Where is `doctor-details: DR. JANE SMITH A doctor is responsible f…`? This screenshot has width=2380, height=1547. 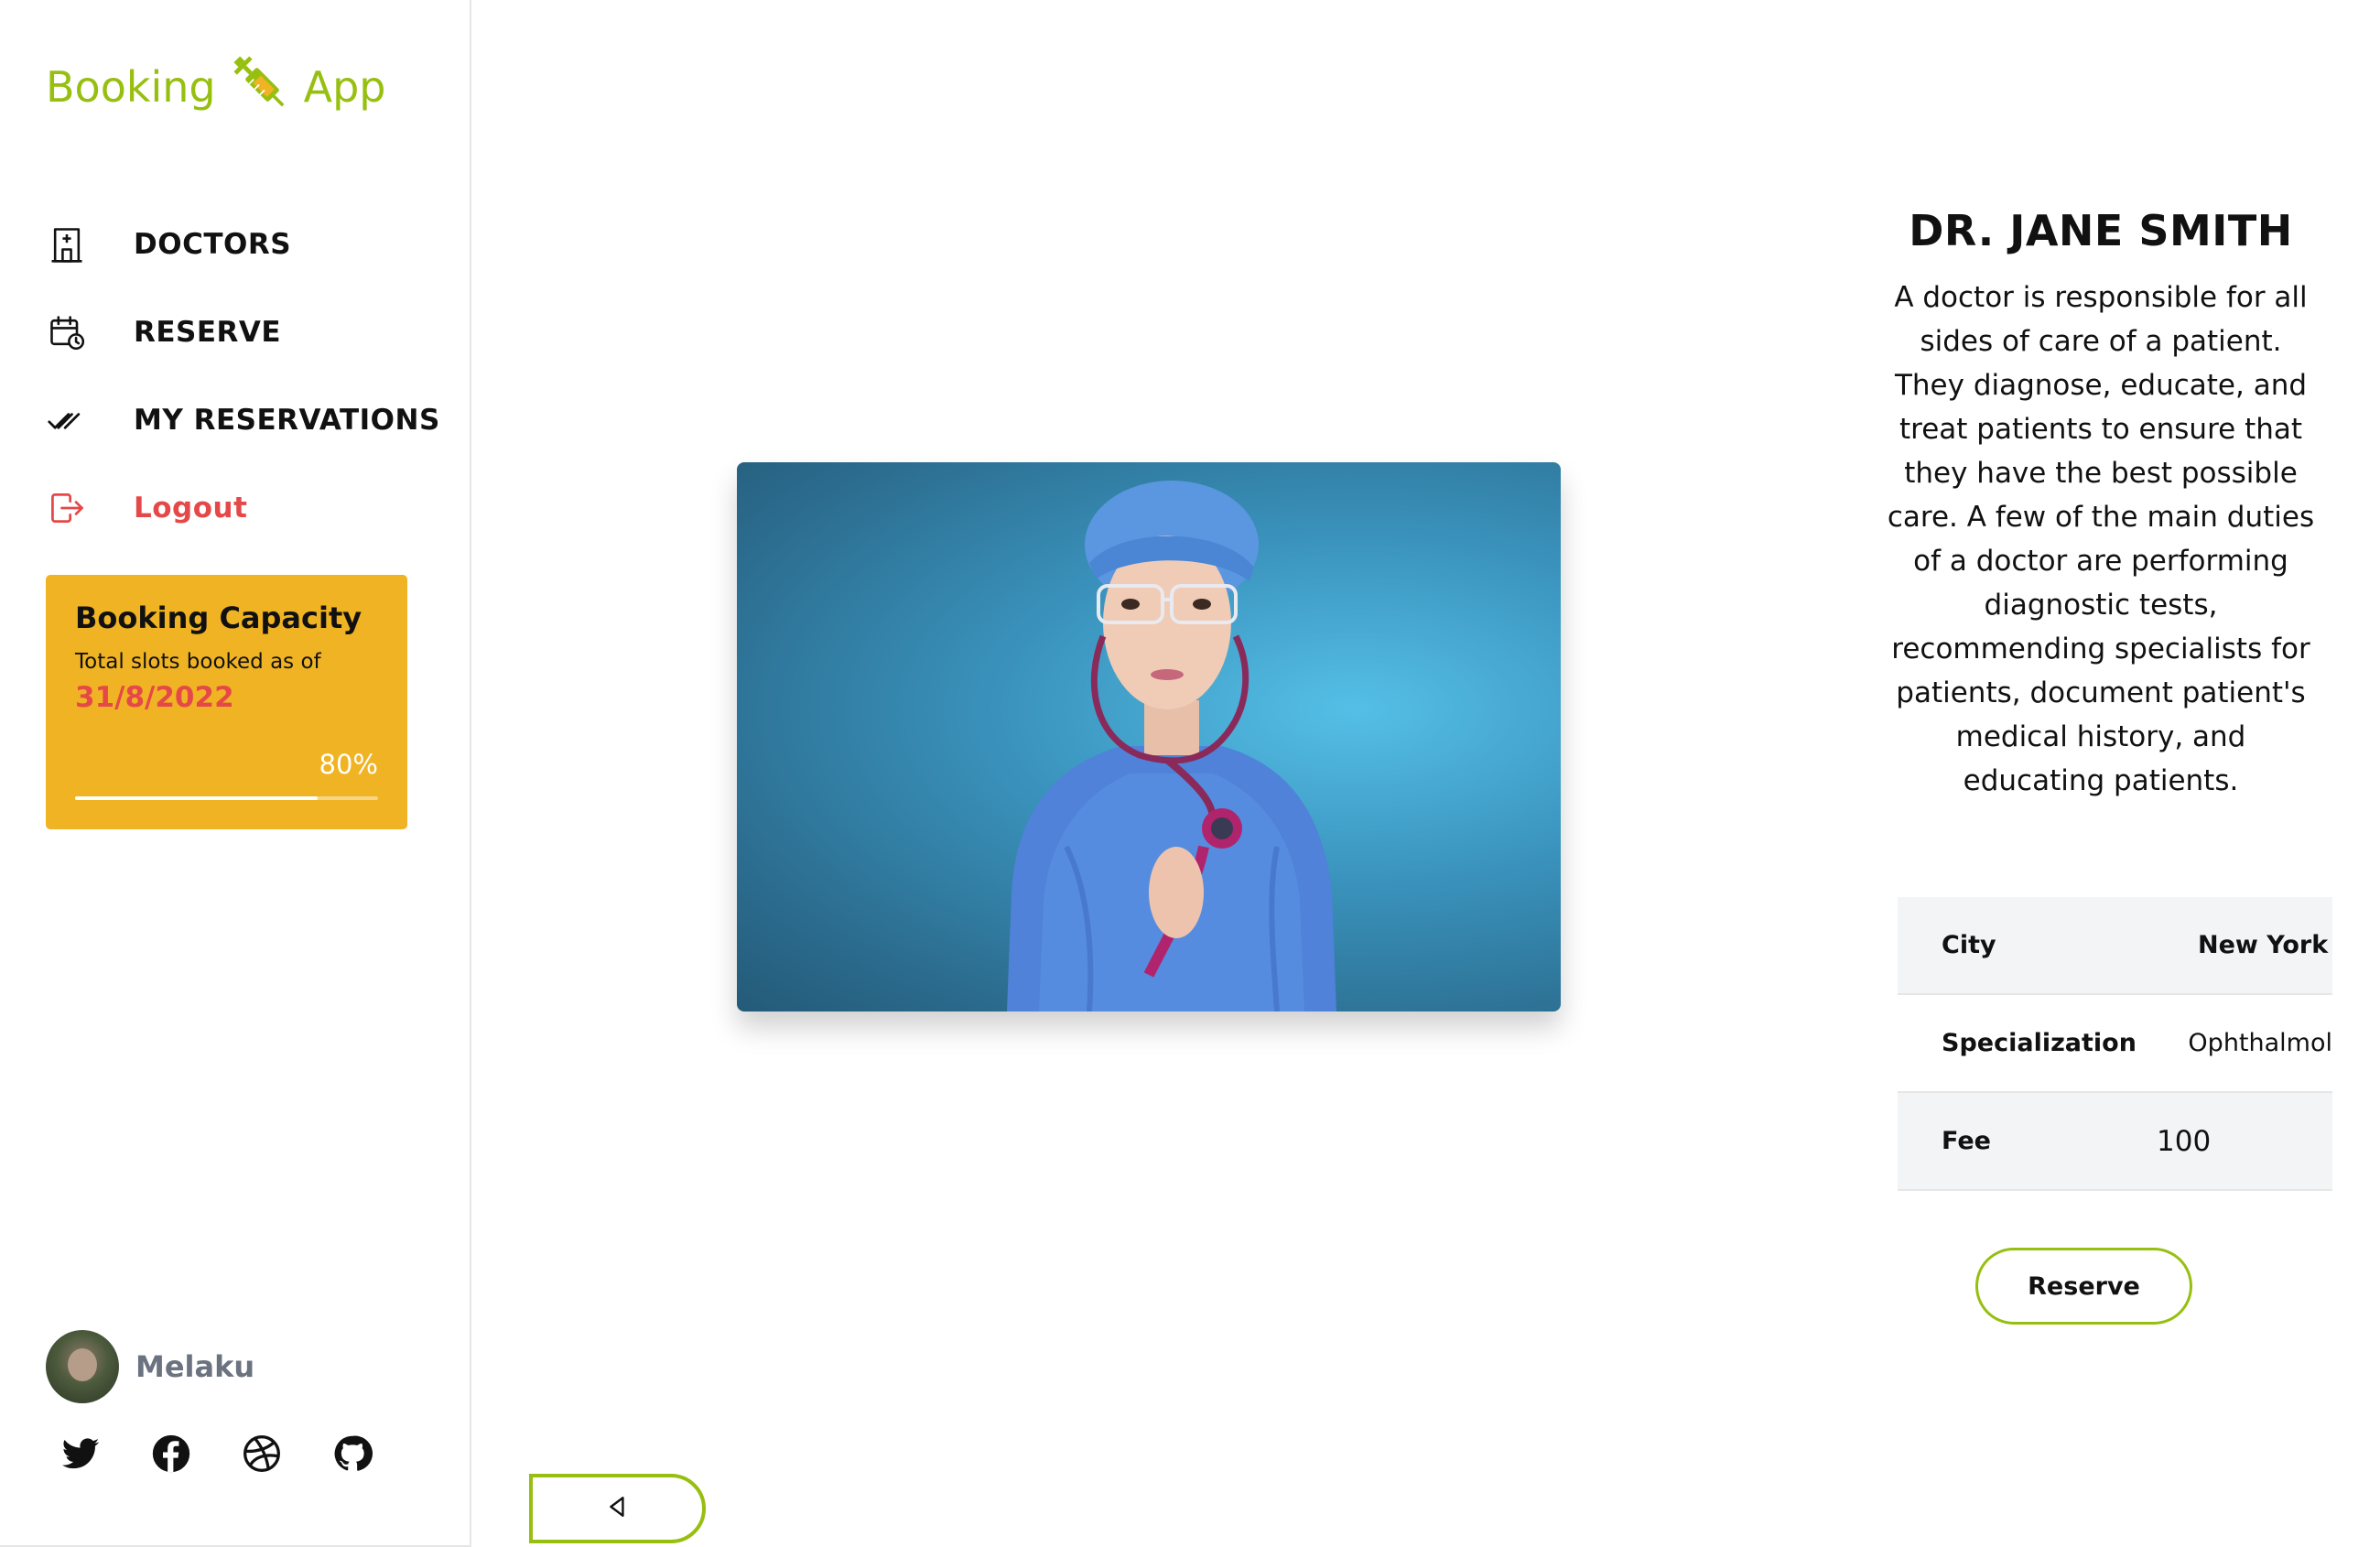
doctor-details: DR. JANE SMITH A doctor is responsible f… is located at coordinates (2100, 504).